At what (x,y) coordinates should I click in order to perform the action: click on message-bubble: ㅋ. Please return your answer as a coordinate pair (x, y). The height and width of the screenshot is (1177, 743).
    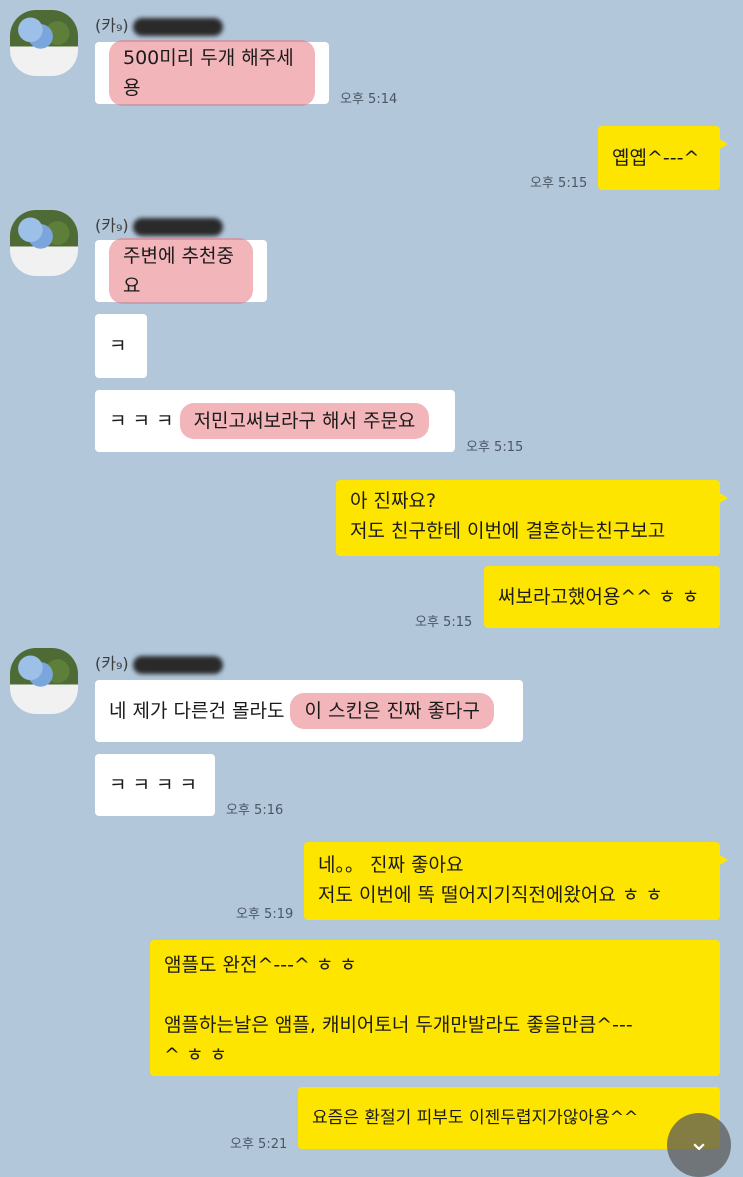
    Looking at the image, I should click on (121, 346).